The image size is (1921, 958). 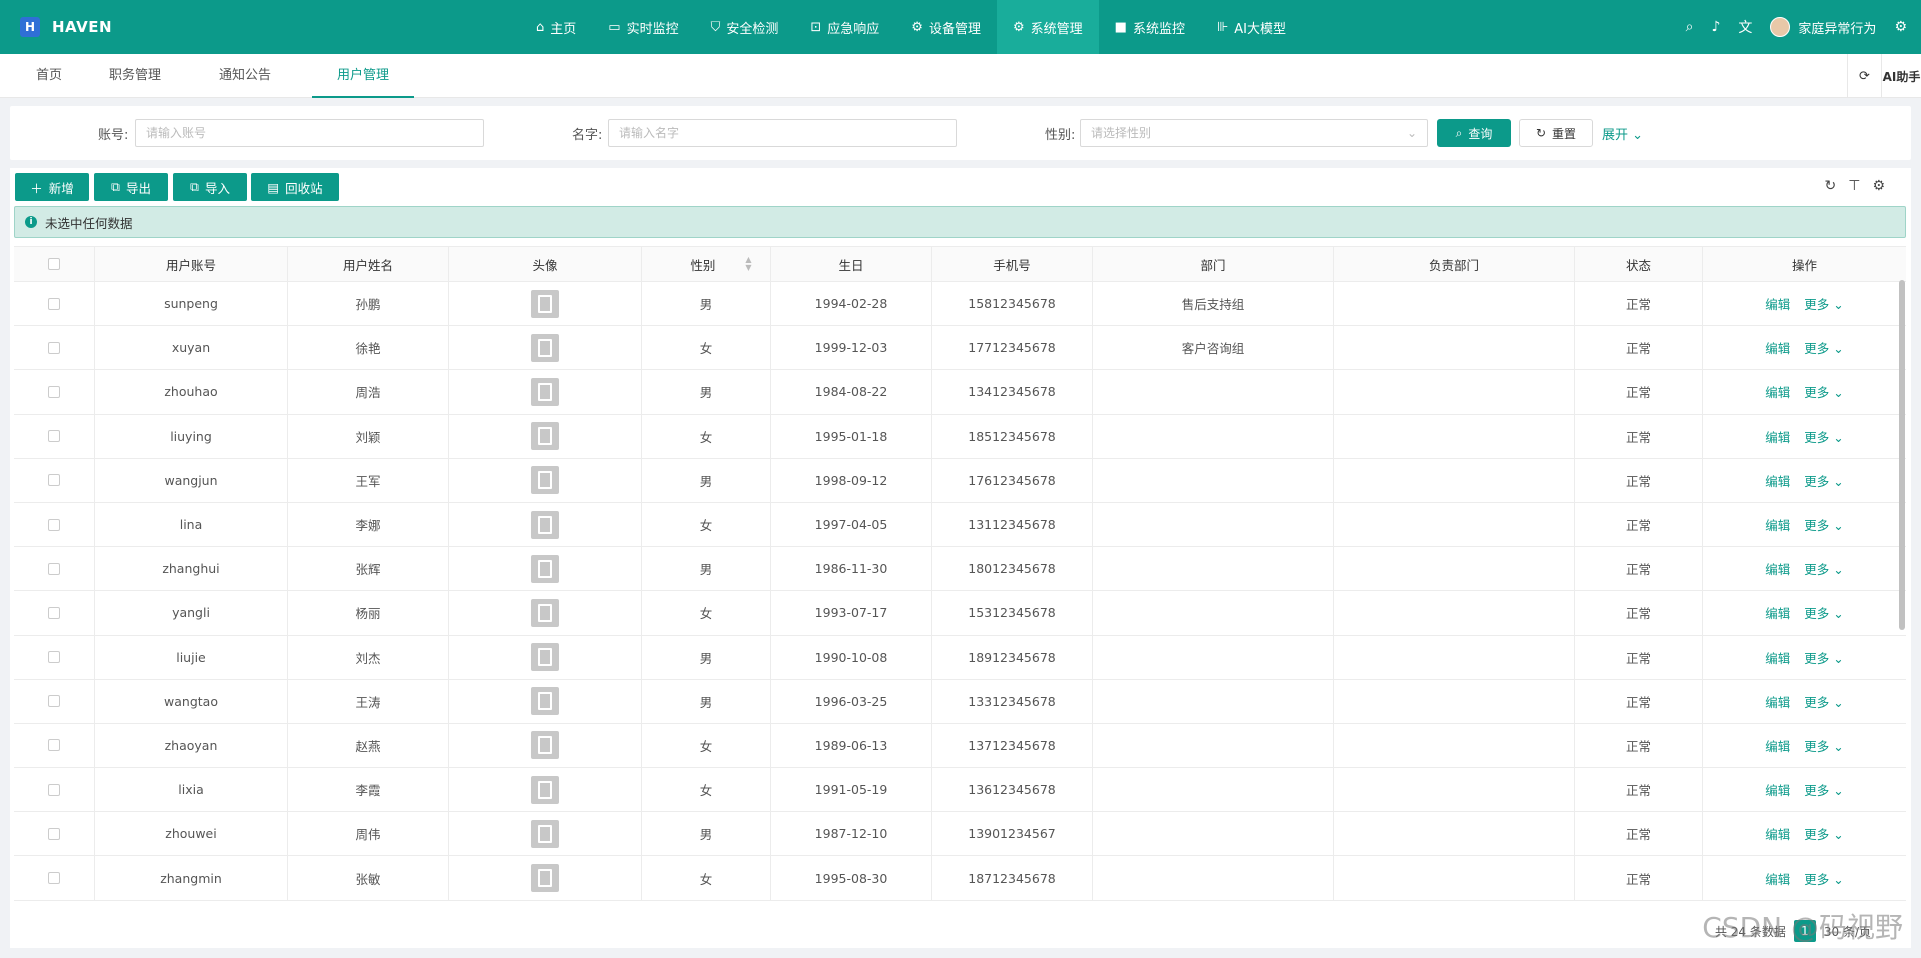 I want to click on recycle-bin-button: ▤ 回收站, so click(x=295, y=187).